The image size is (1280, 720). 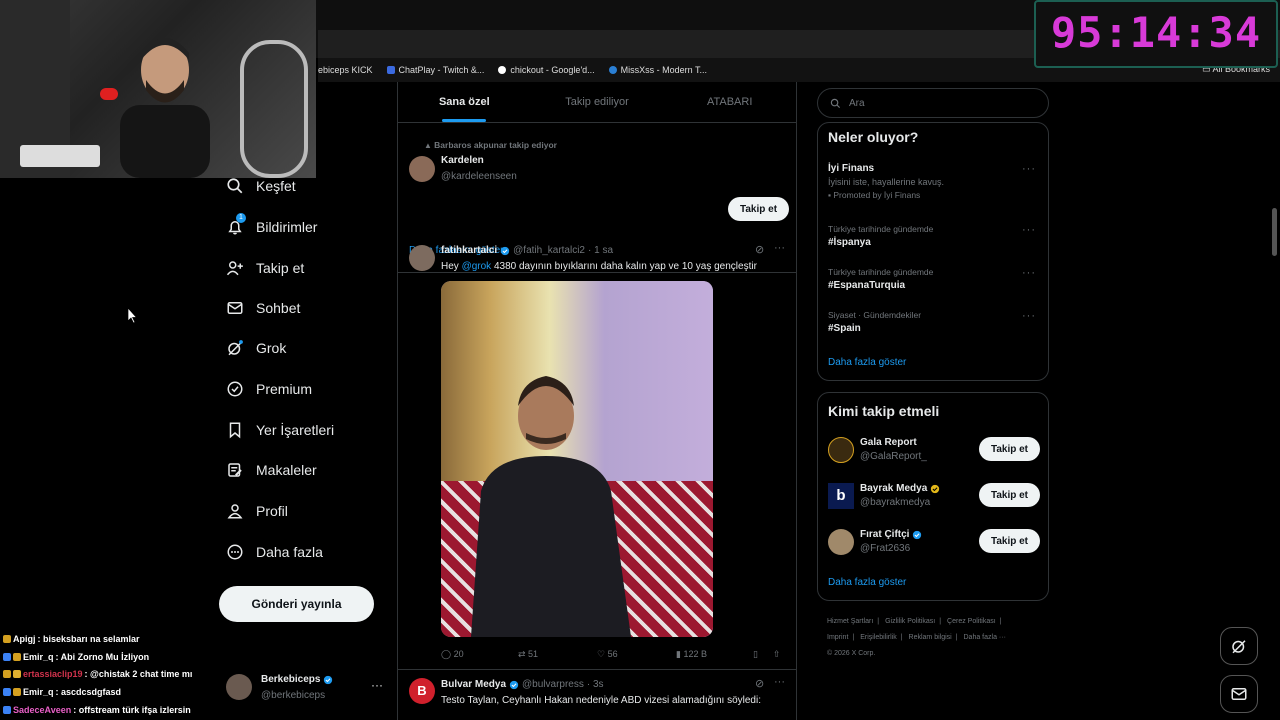 I want to click on nav-more: Daha fazla, so click(x=274, y=552).